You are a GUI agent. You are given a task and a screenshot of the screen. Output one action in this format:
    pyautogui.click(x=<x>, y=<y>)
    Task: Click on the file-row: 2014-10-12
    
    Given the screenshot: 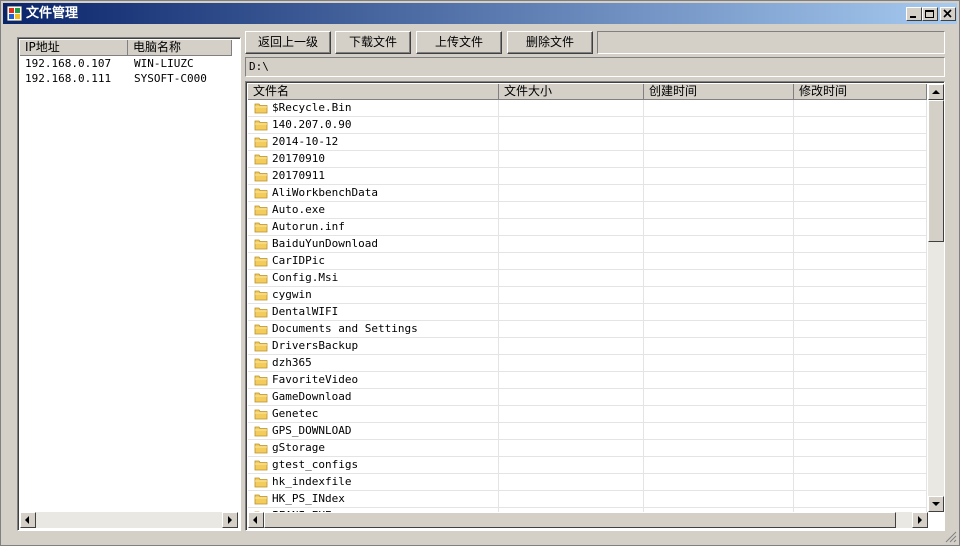 What is the action you would take?
    pyautogui.click(x=587, y=142)
    